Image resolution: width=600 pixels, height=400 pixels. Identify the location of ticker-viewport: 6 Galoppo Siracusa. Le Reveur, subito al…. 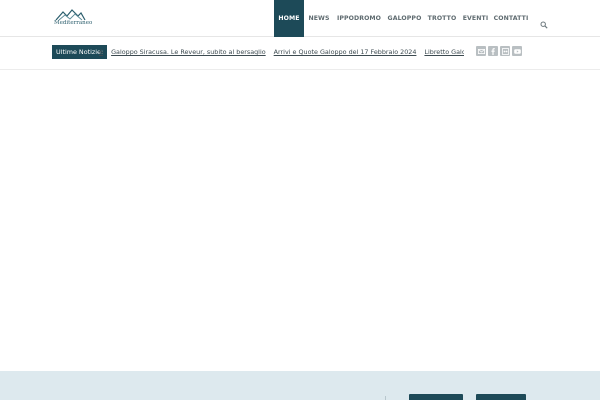
(281, 52).